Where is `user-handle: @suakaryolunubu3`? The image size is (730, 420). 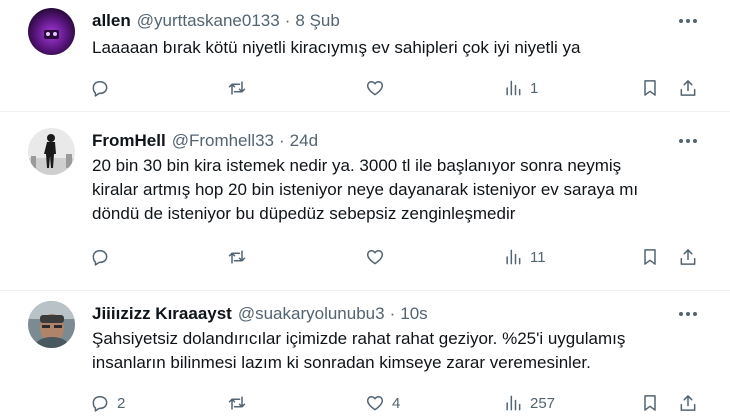
user-handle: @suakaryolunubu3 is located at coordinates (311, 314).